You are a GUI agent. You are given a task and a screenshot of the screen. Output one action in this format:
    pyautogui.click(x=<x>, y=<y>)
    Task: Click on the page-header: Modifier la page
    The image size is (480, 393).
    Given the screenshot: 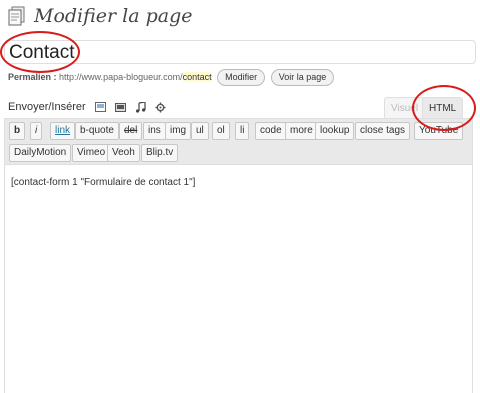 What is the action you would take?
    pyautogui.click(x=240, y=17)
    